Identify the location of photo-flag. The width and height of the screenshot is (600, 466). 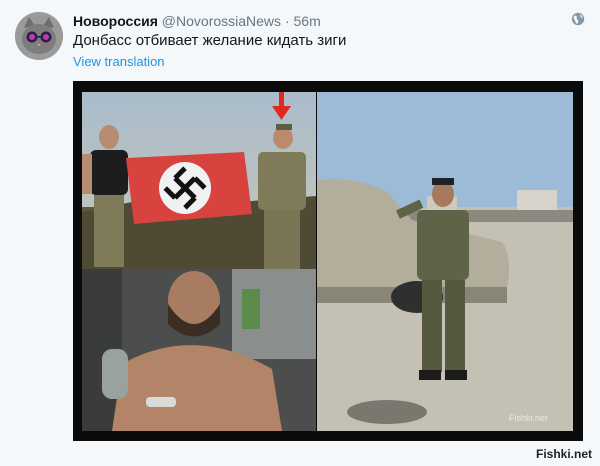
(199, 180).